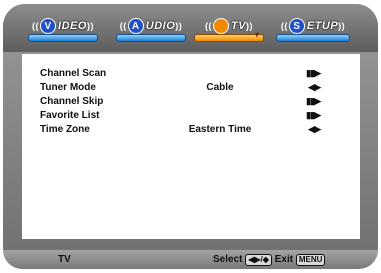 The image size is (381, 273). I want to click on menu-item-time-zone: Time Zone Eastern Time ◀▶, so click(191, 130).